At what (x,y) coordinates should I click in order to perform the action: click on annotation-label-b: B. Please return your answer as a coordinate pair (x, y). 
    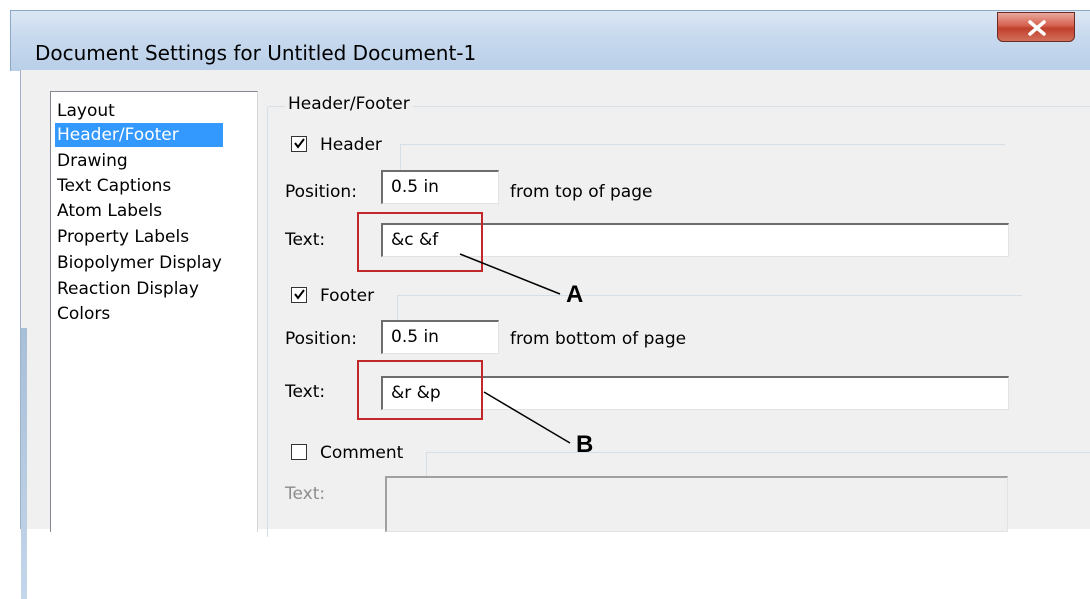
    Looking at the image, I should click on (585, 444).